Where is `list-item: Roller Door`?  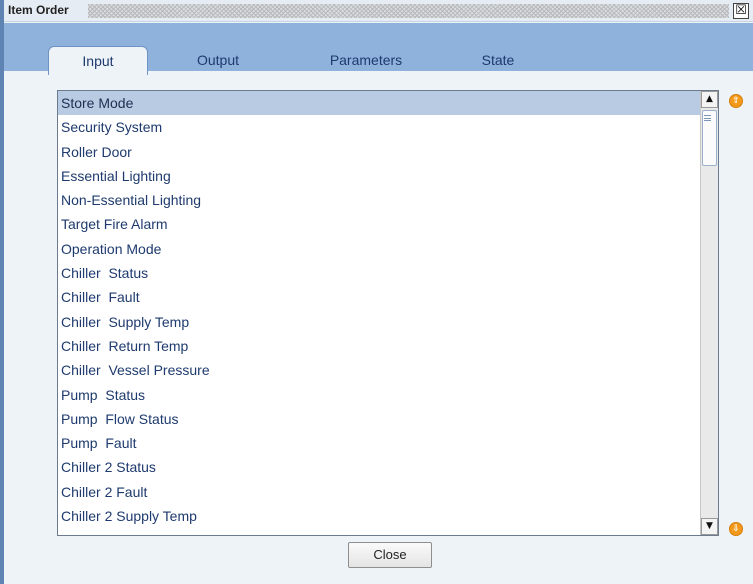
list-item: Roller Door is located at coordinates (388, 152).